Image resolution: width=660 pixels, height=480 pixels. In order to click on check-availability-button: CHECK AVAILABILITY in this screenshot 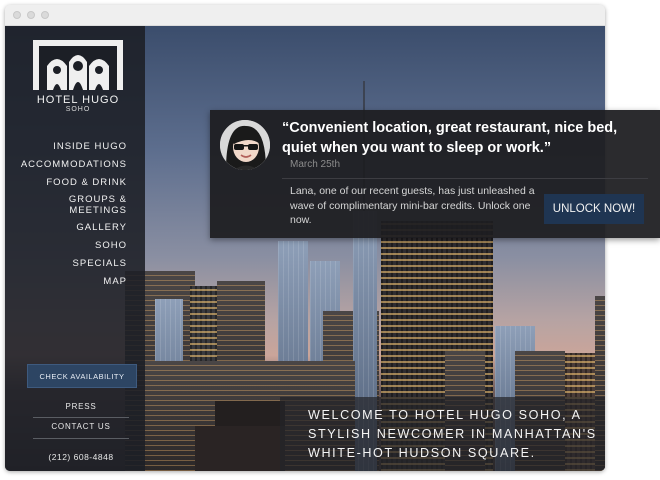, I will do `click(82, 376)`.